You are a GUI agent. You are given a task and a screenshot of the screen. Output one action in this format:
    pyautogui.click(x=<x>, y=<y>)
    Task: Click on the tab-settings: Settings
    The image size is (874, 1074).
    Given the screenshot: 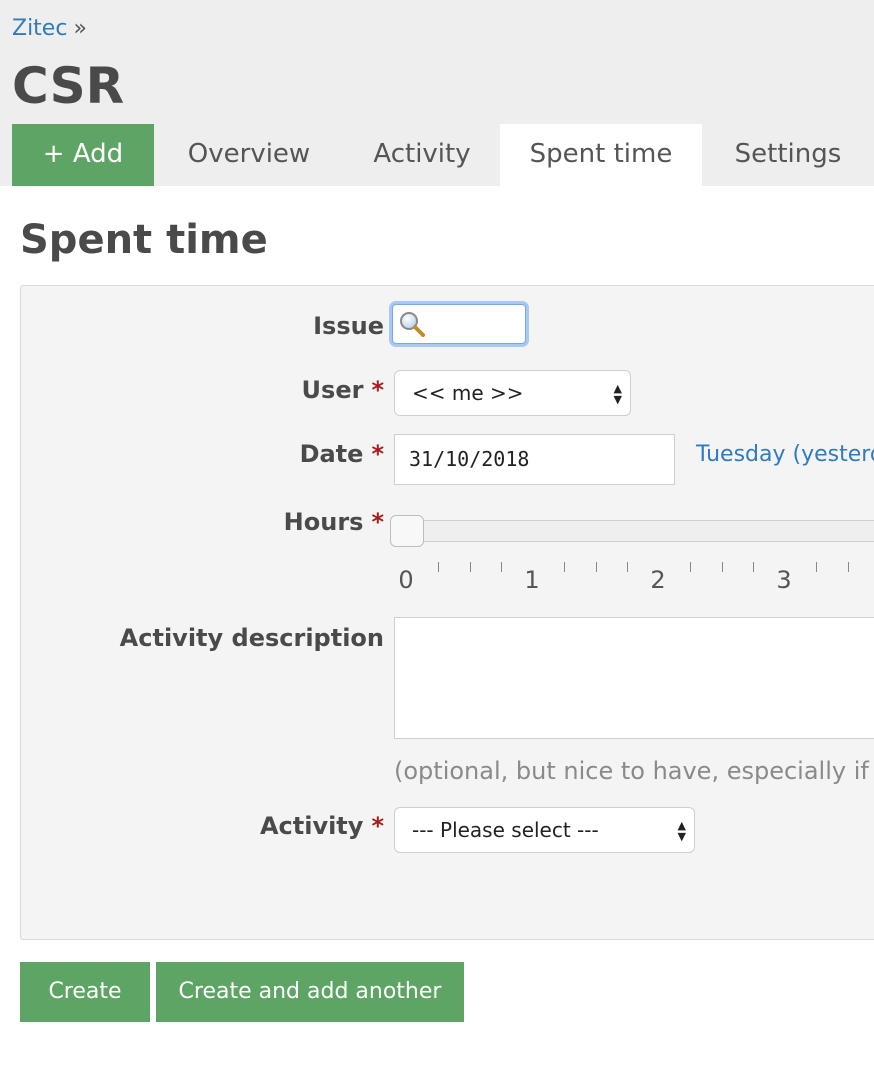 What is the action you would take?
    pyautogui.click(x=788, y=155)
    